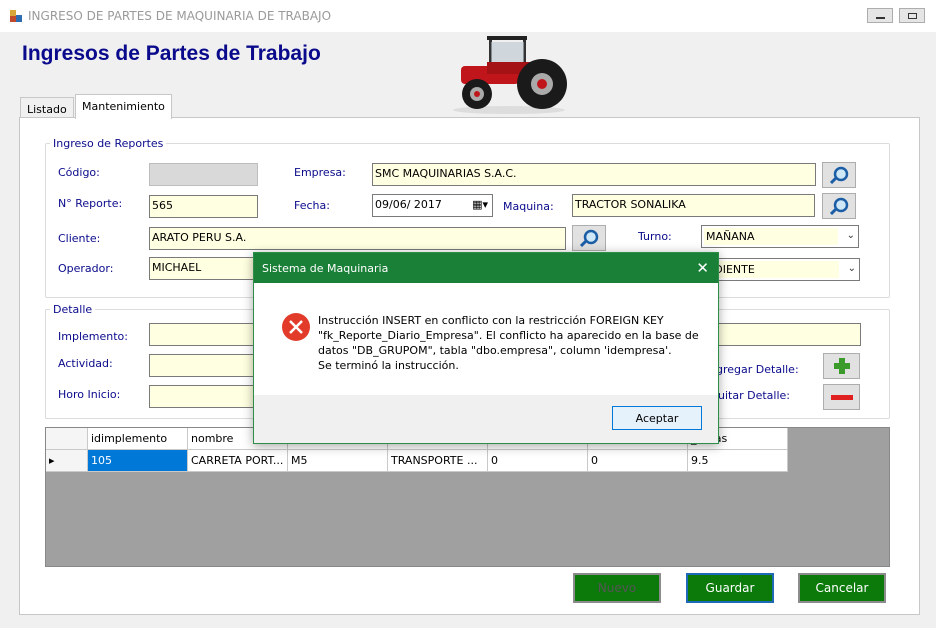 This screenshot has width=936, height=628. What do you see at coordinates (47, 108) in the screenshot?
I see `tab-listado: Listado` at bounding box center [47, 108].